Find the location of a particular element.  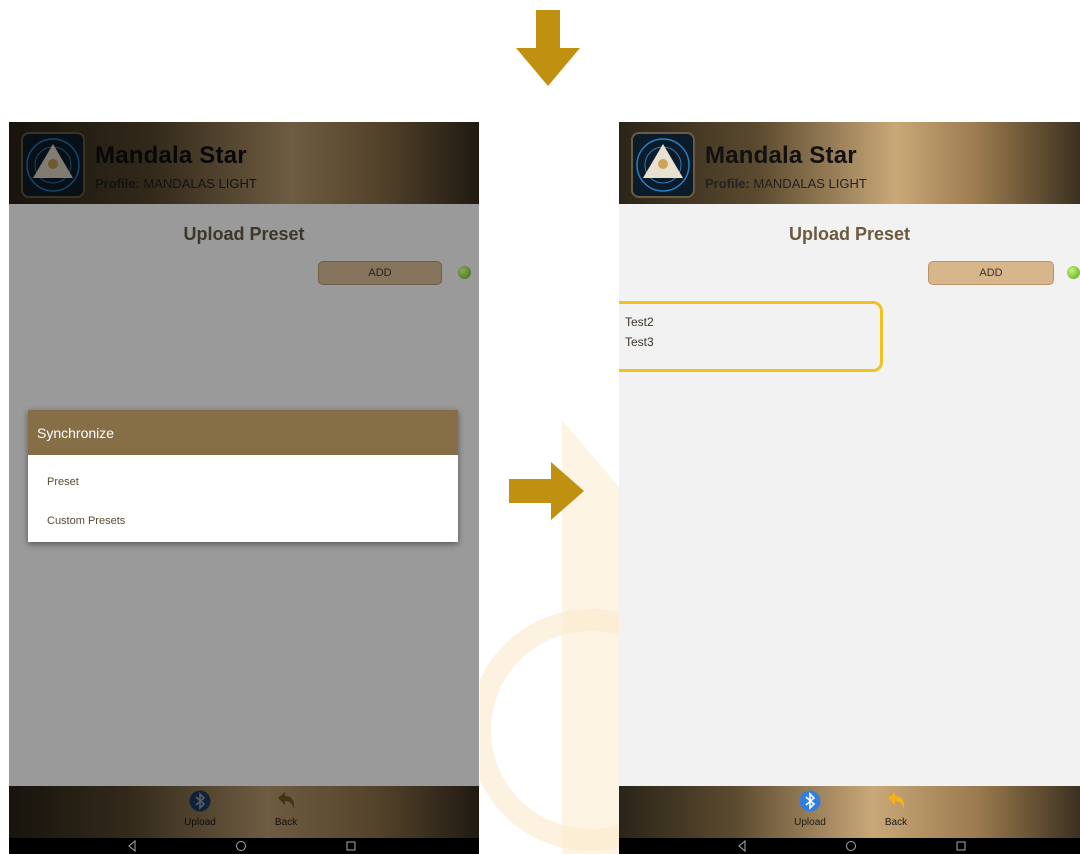

dialog-option-preset: Preset is located at coordinates (63, 482).